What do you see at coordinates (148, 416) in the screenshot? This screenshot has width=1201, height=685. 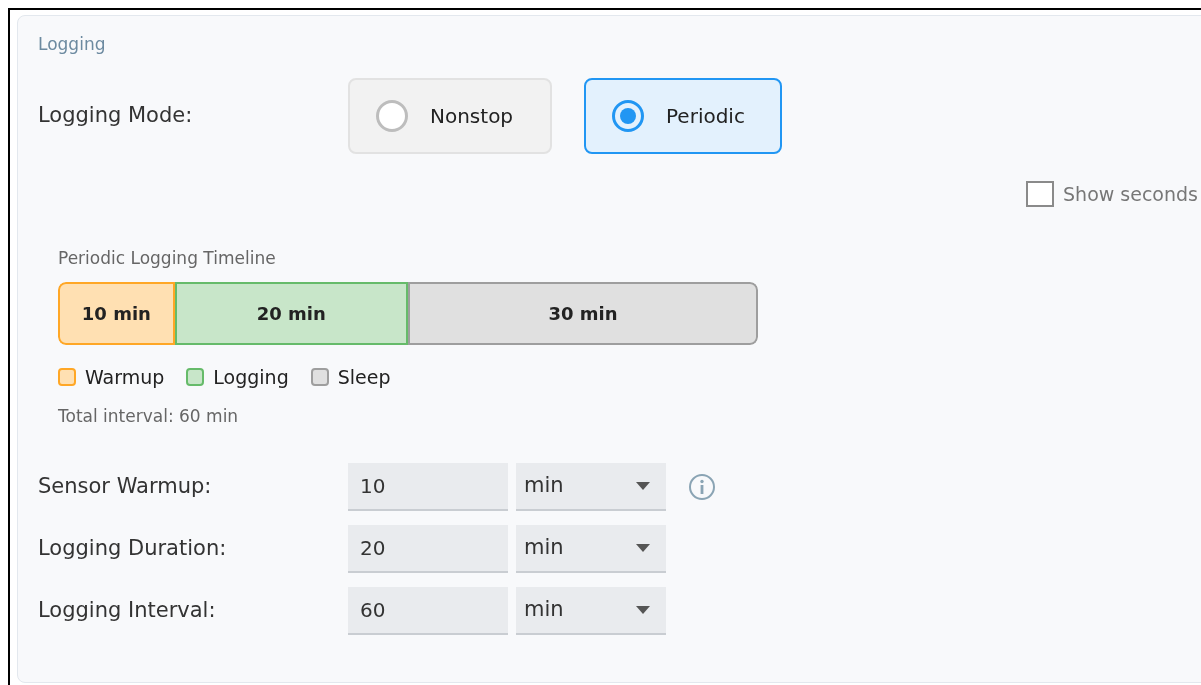 I see `total-interval-text: Total interval: 60 min` at bounding box center [148, 416].